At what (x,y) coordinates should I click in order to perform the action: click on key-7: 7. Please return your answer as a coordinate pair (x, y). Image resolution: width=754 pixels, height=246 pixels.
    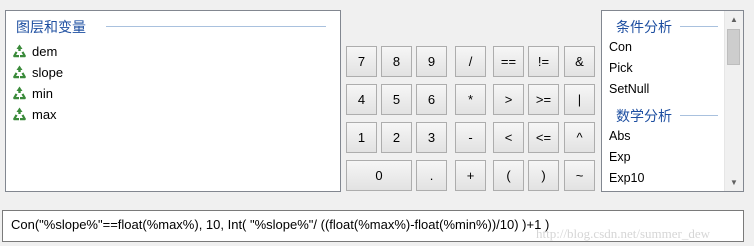
    Looking at the image, I should click on (361, 61).